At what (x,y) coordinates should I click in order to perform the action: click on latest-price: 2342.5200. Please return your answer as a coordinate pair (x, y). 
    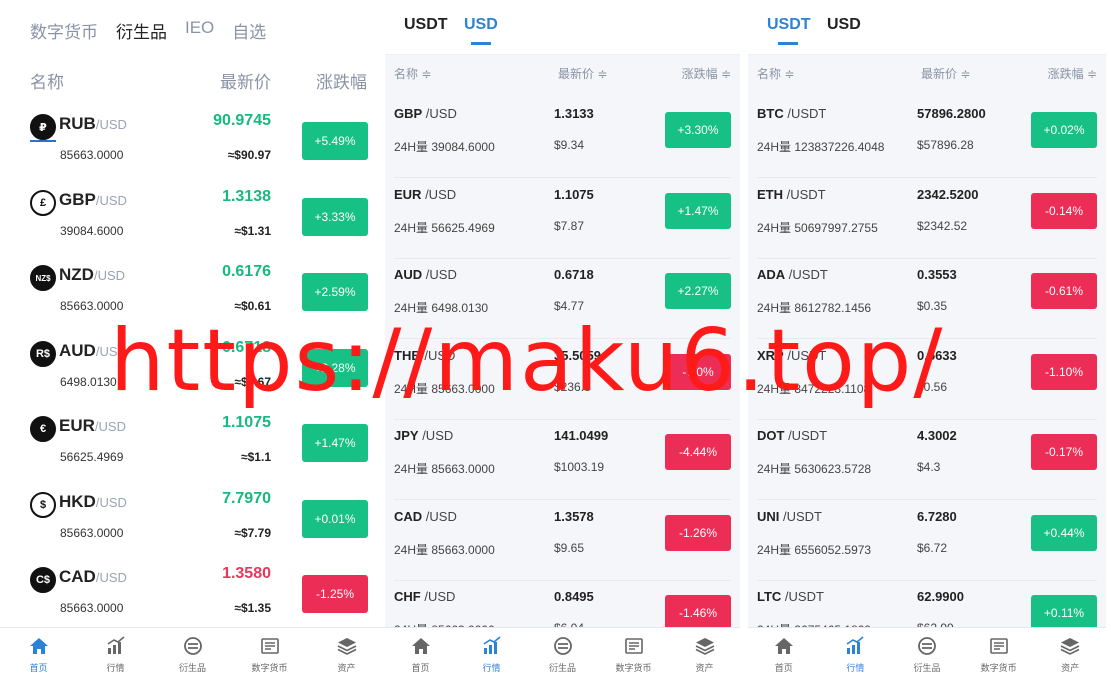
    Looking at the image, I should click on (948, 194).